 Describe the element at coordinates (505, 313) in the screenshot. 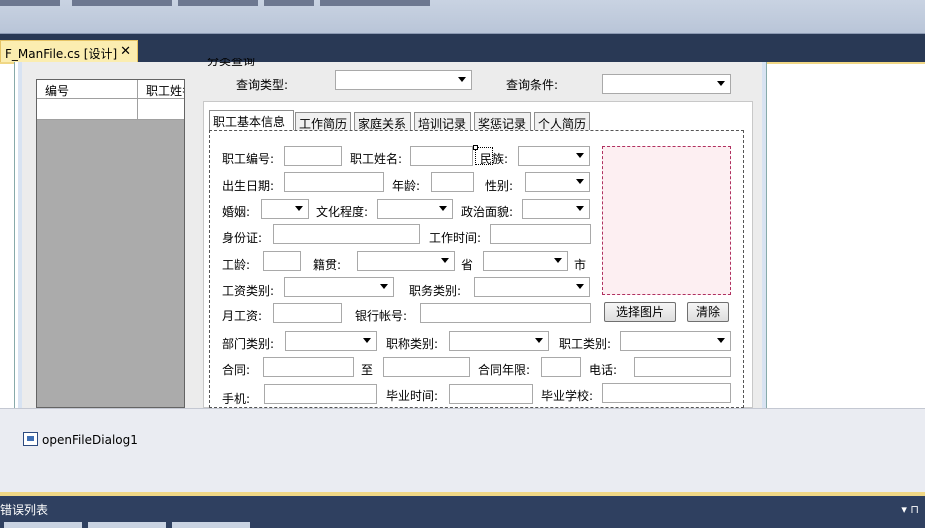

I see `bank-input` at that location.